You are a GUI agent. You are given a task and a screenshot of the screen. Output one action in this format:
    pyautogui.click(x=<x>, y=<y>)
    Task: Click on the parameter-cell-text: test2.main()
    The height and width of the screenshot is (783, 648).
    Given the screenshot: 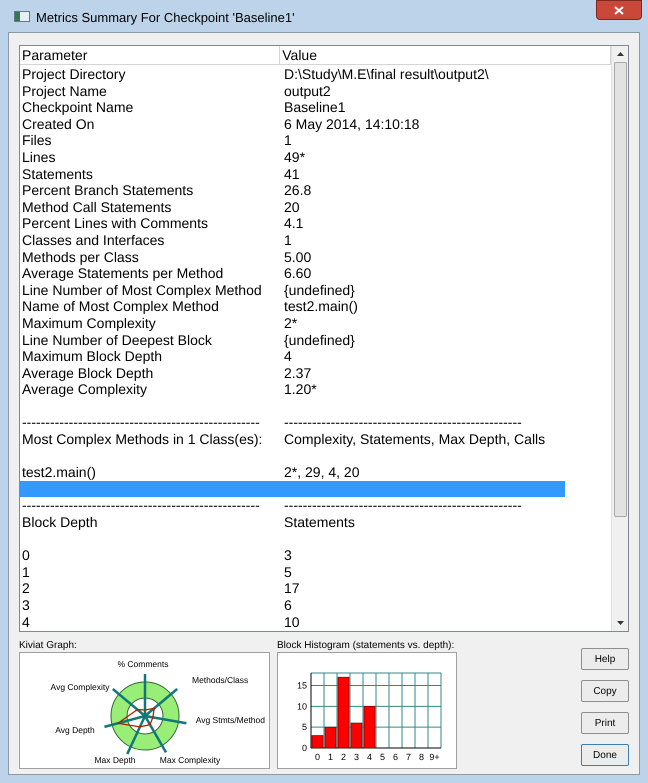 What is the action you would take?
    pyautogui.click(x=59, y=472)
    